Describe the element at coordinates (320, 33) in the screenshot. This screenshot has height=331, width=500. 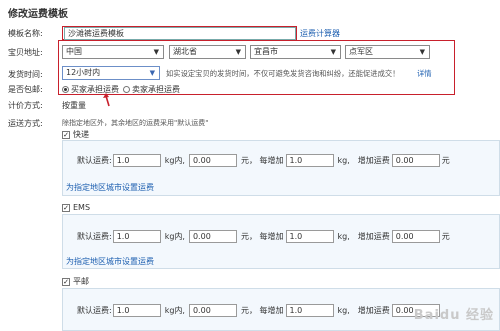
I see `shipping-calculator-link: 运费计算器` at that location.